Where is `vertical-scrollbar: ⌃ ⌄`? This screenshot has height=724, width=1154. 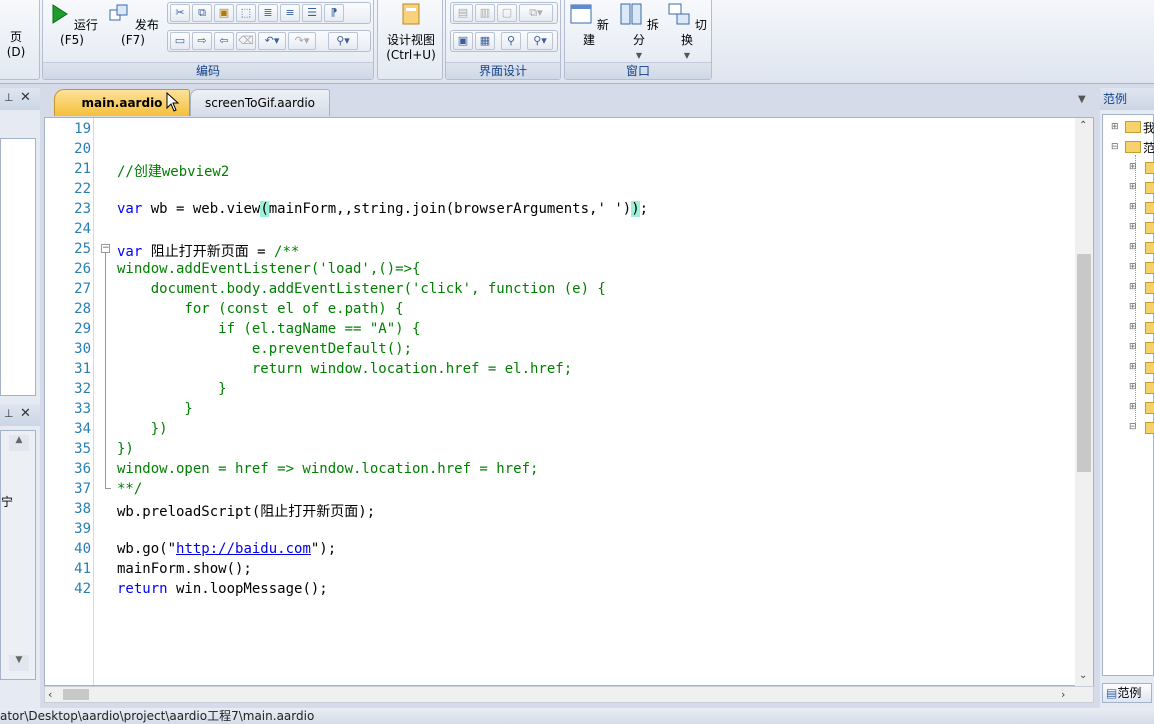 vertical-scrollbar: ⌃ ⌄ is located at coordinates (1084, 402).